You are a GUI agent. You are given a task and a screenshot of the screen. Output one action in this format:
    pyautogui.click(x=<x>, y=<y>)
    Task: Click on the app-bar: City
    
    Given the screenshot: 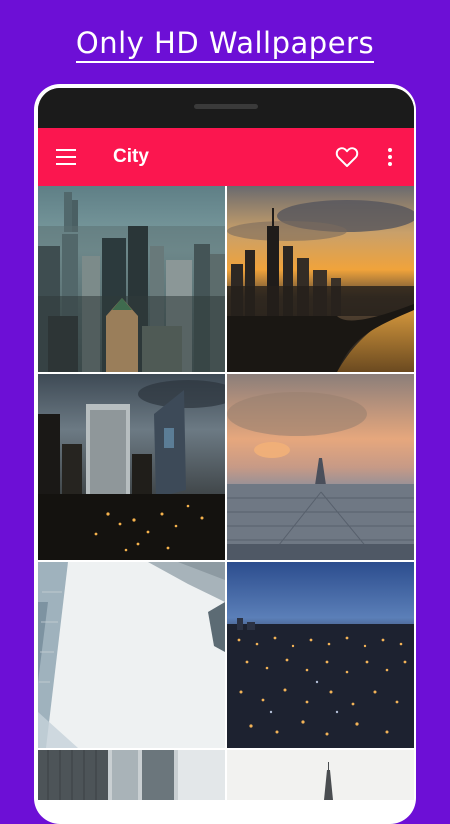 What is the action you would take?
    pyautogui.click(x=226, y=157)
    